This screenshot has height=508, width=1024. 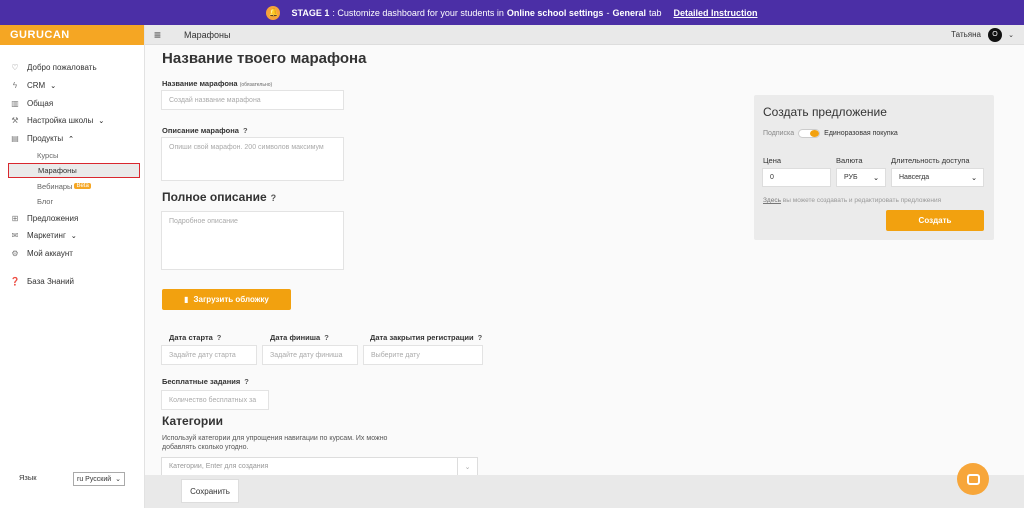 I want to click on finish-date-input: Задайте дату финиша, so click(x=310, y=355).